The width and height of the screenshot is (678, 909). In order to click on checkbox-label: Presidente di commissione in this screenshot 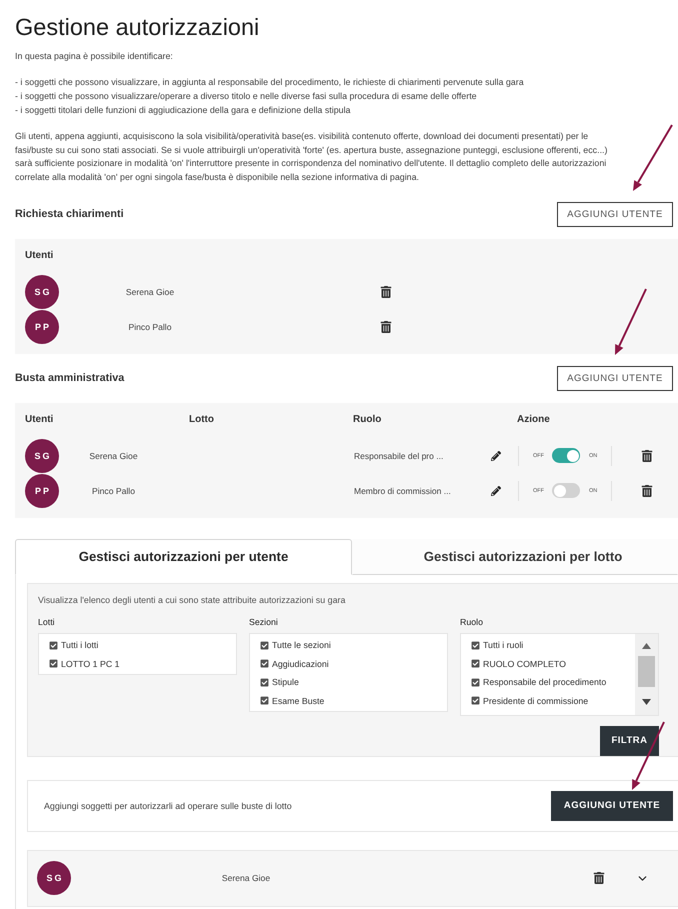, I will do `click(535, 701)`.